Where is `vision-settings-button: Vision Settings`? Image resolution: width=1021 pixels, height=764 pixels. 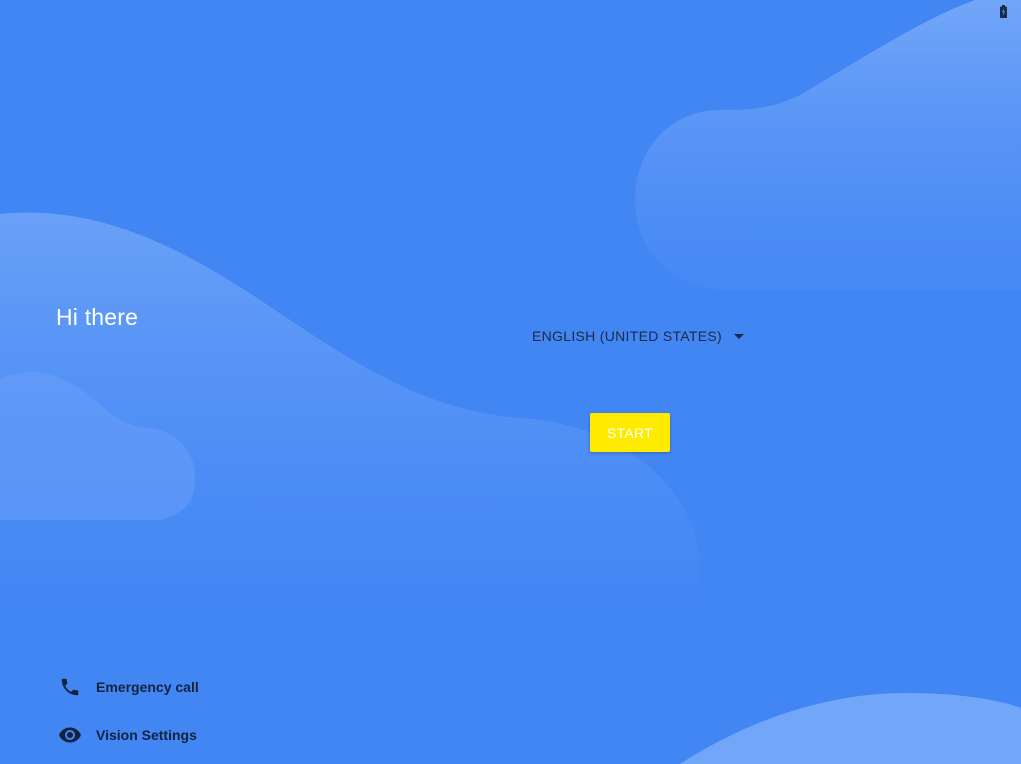
vision-settings-button: Vision Settings is located at coordinates (127, 735).